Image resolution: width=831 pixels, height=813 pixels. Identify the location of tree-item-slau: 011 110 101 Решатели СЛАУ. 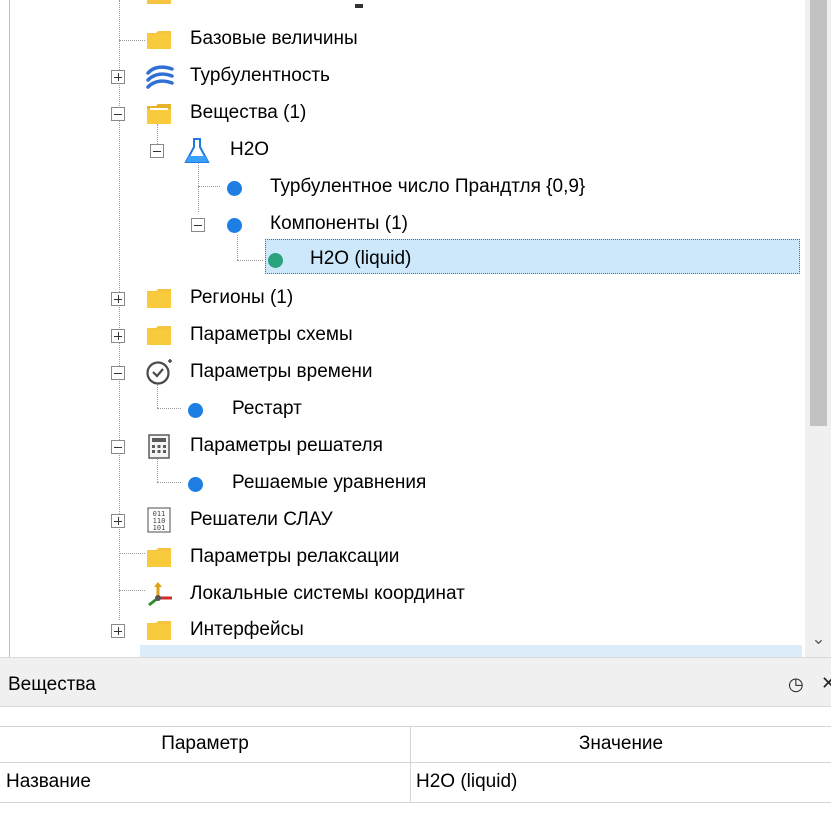
(402, 521).